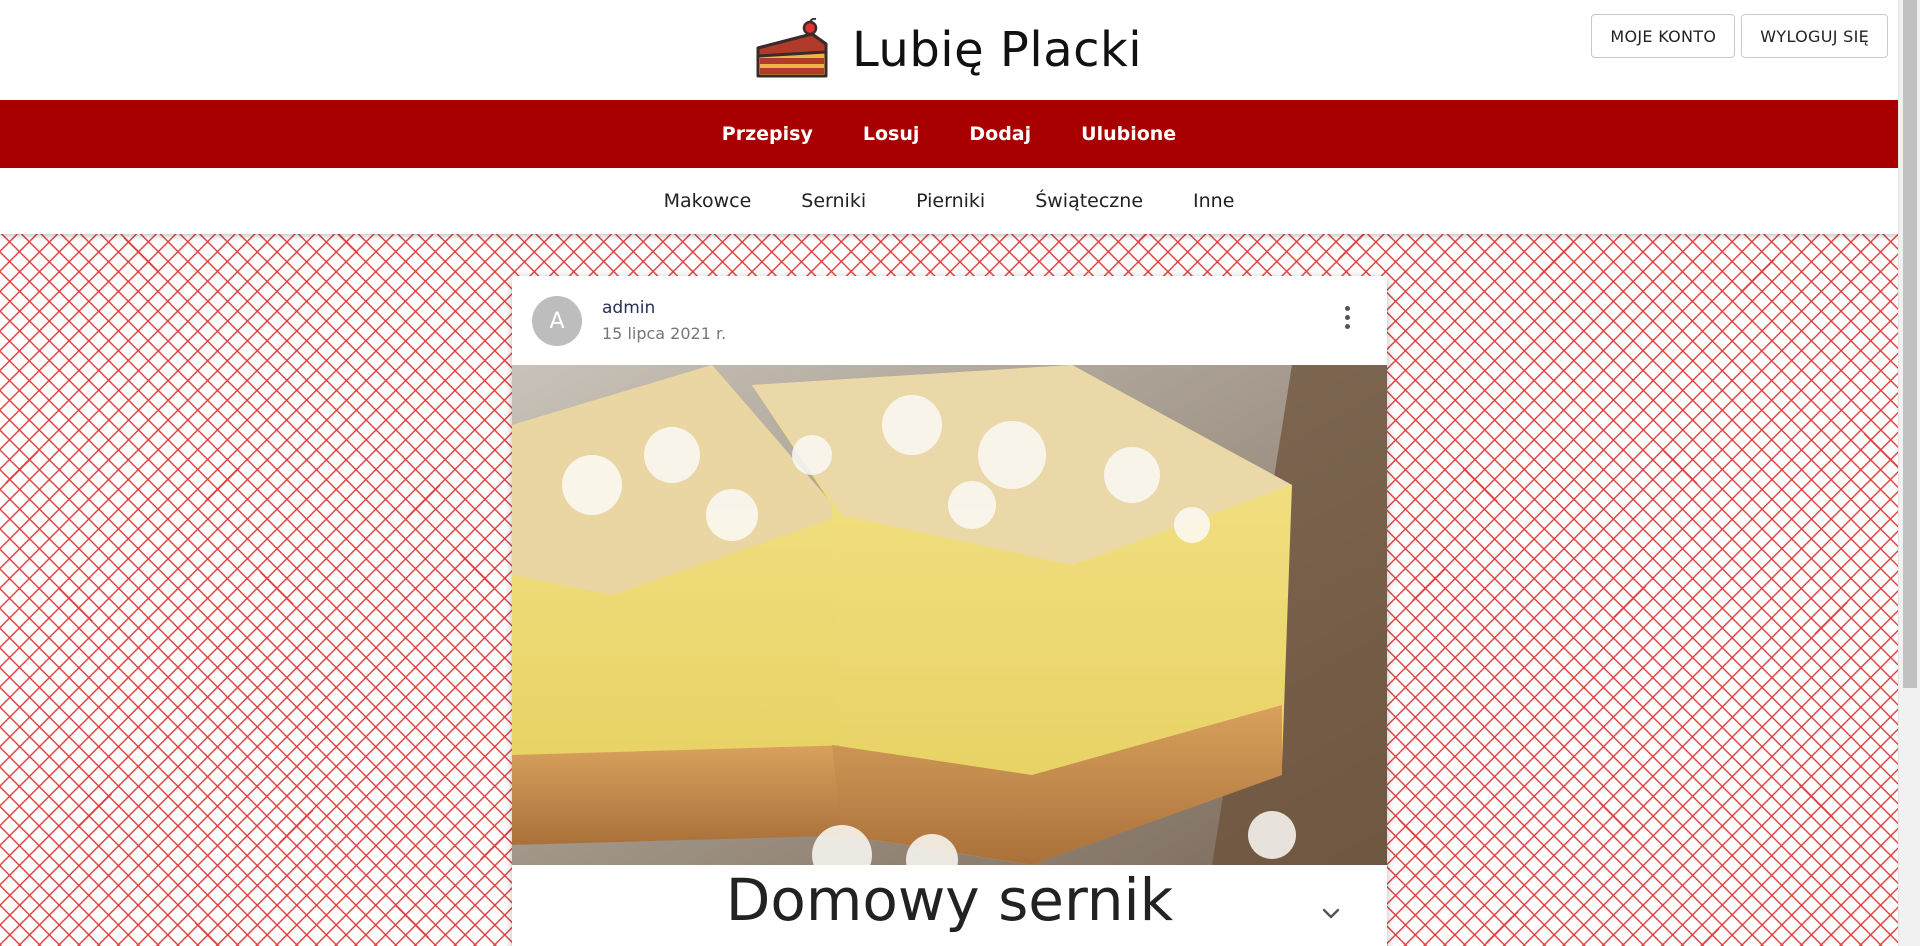 This screenshot has height=946, width=1920. I want to click on site-header: Lubię Placki MOJE KONTO WYLOGUJ SIĘ, so click(949, 50).